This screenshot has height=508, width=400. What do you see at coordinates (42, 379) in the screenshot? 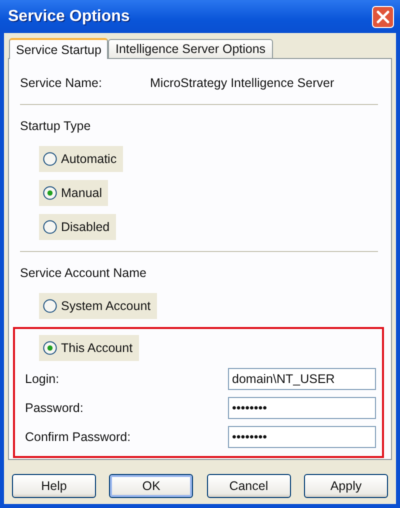
I see `field-label: Login:` at bounding box center [42, 379].